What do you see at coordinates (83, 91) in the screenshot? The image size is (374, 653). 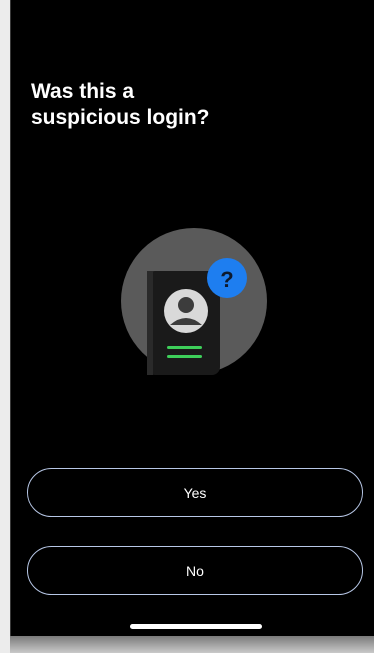 I see `title-line-1: Was this a` at bounding box center [83, 91].